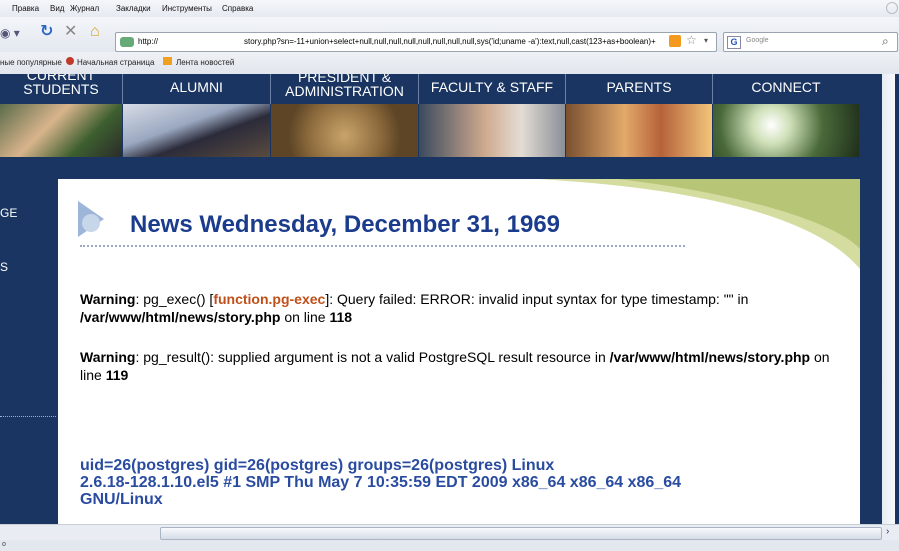 This screenshot has height=551, width=899. What do you see at coordinates (205, 62) in the screenshot?
I see `bookmark-news: Лента новостей` at bounding box center [205, 62].